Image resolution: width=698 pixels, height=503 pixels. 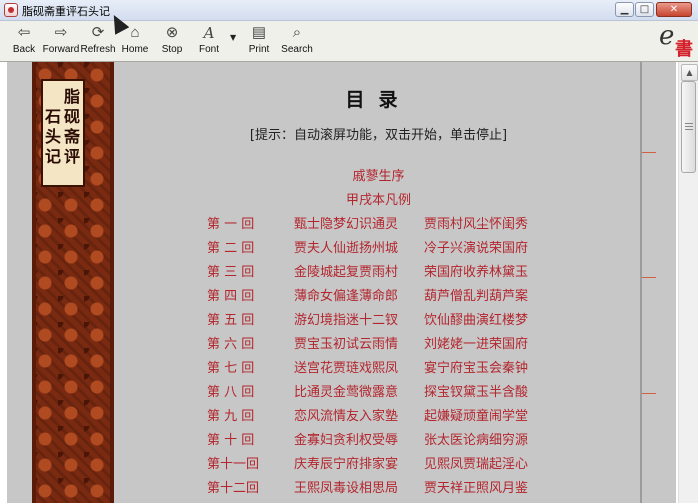 I want to click on print-label: Print, so click(x=259, y=49).